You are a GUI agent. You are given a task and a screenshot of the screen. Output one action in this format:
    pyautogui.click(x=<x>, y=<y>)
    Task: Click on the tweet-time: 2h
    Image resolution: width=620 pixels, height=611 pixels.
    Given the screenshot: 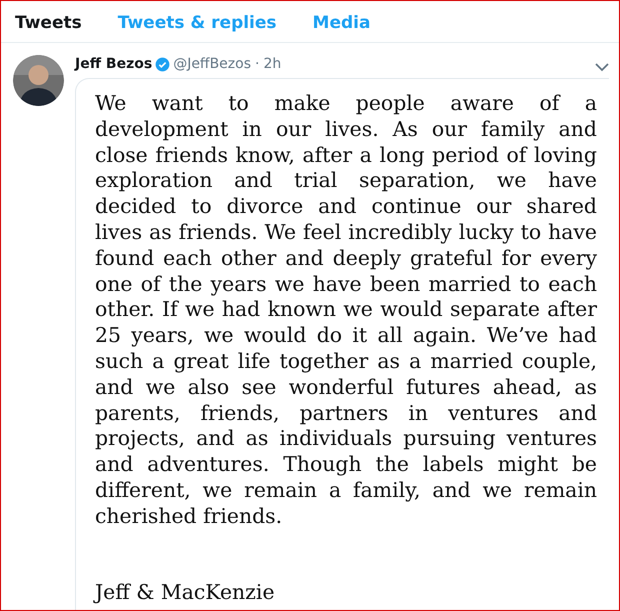 What is the action you would take?
    pyautogui.click(x=272, y=64)
    